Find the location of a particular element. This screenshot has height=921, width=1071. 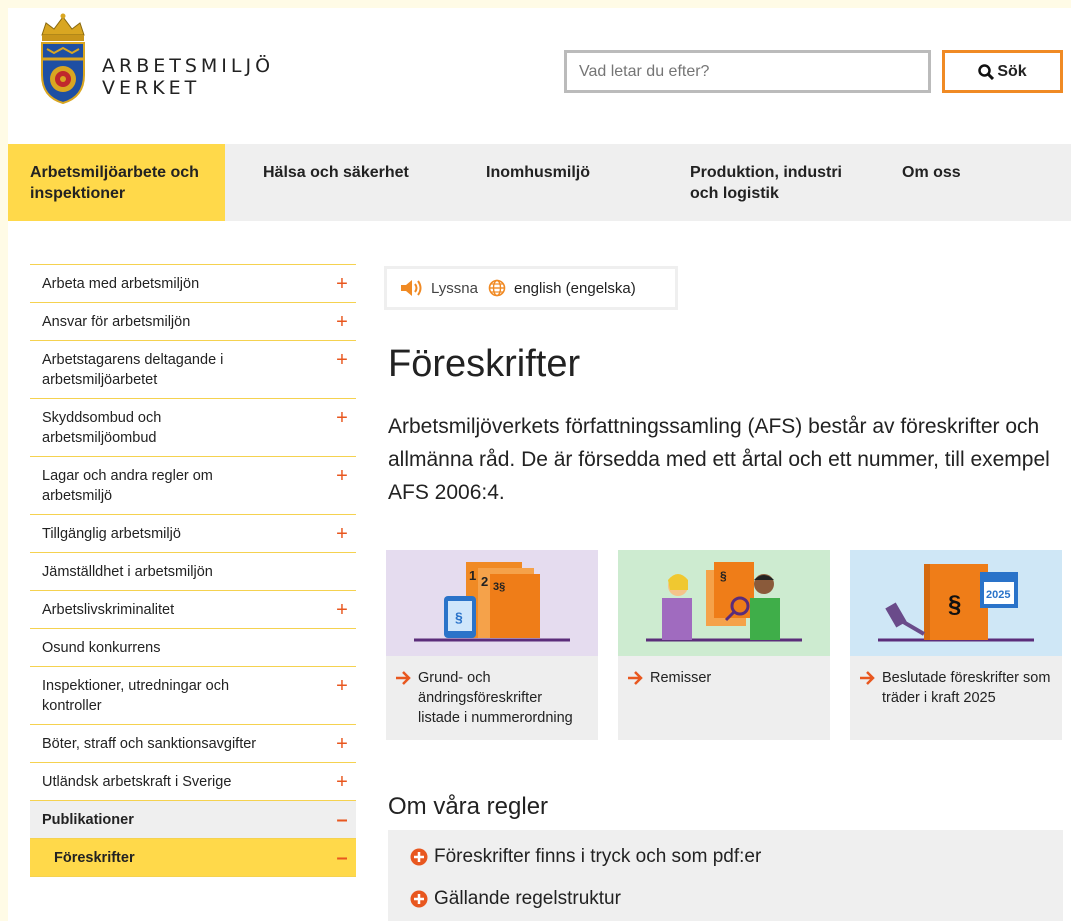

speaker-icon is located at coordinates (412, 288).